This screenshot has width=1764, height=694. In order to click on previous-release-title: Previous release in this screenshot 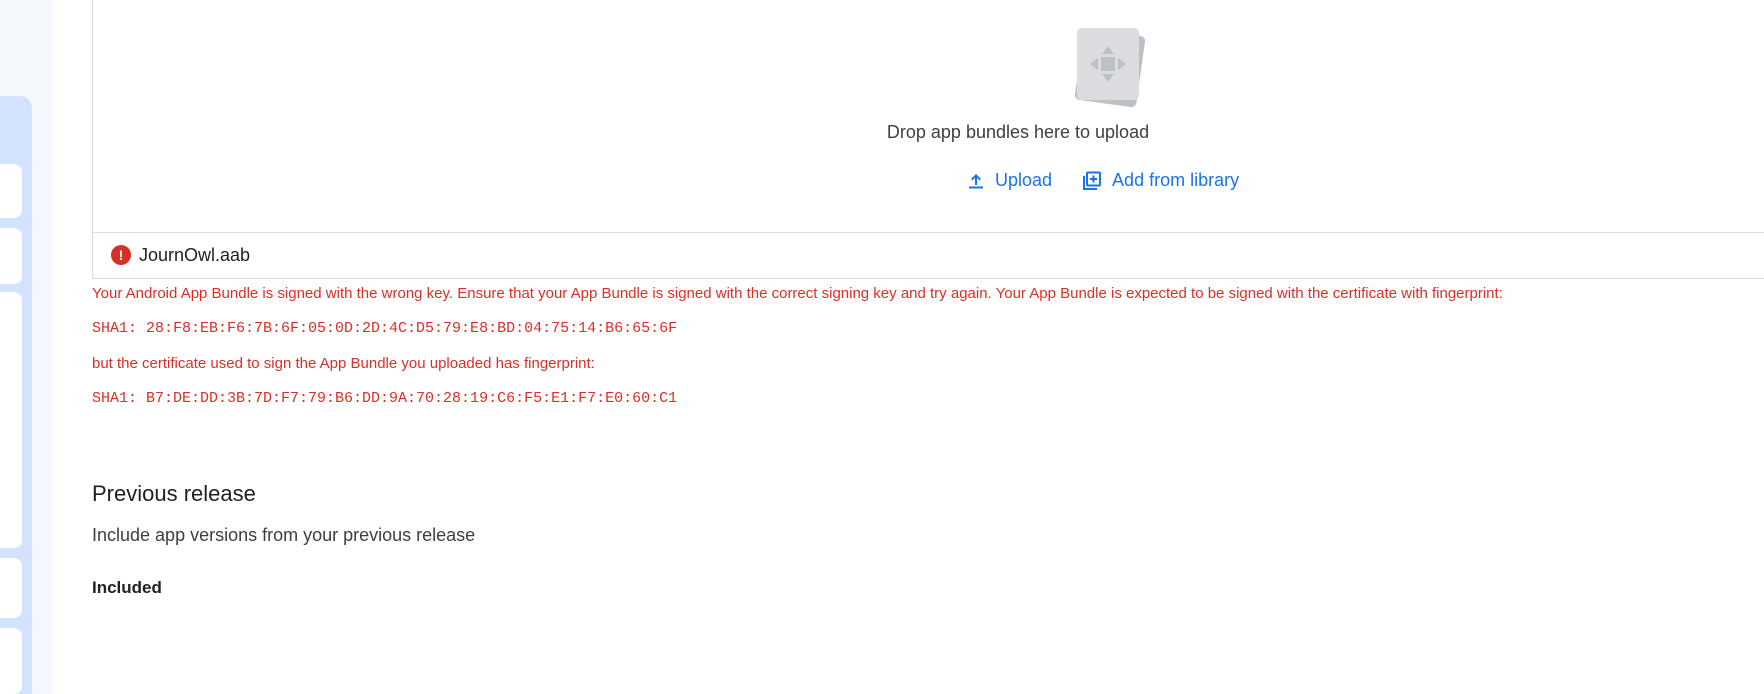, I will do `click(174, 493)`.